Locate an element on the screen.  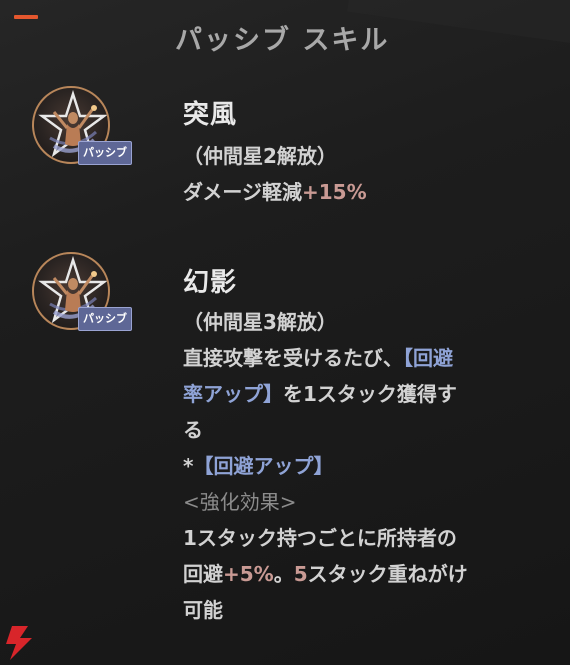
desc-line-1: 直接攻撃を受けるたび、【回避 is located at coordinates (363, 358).